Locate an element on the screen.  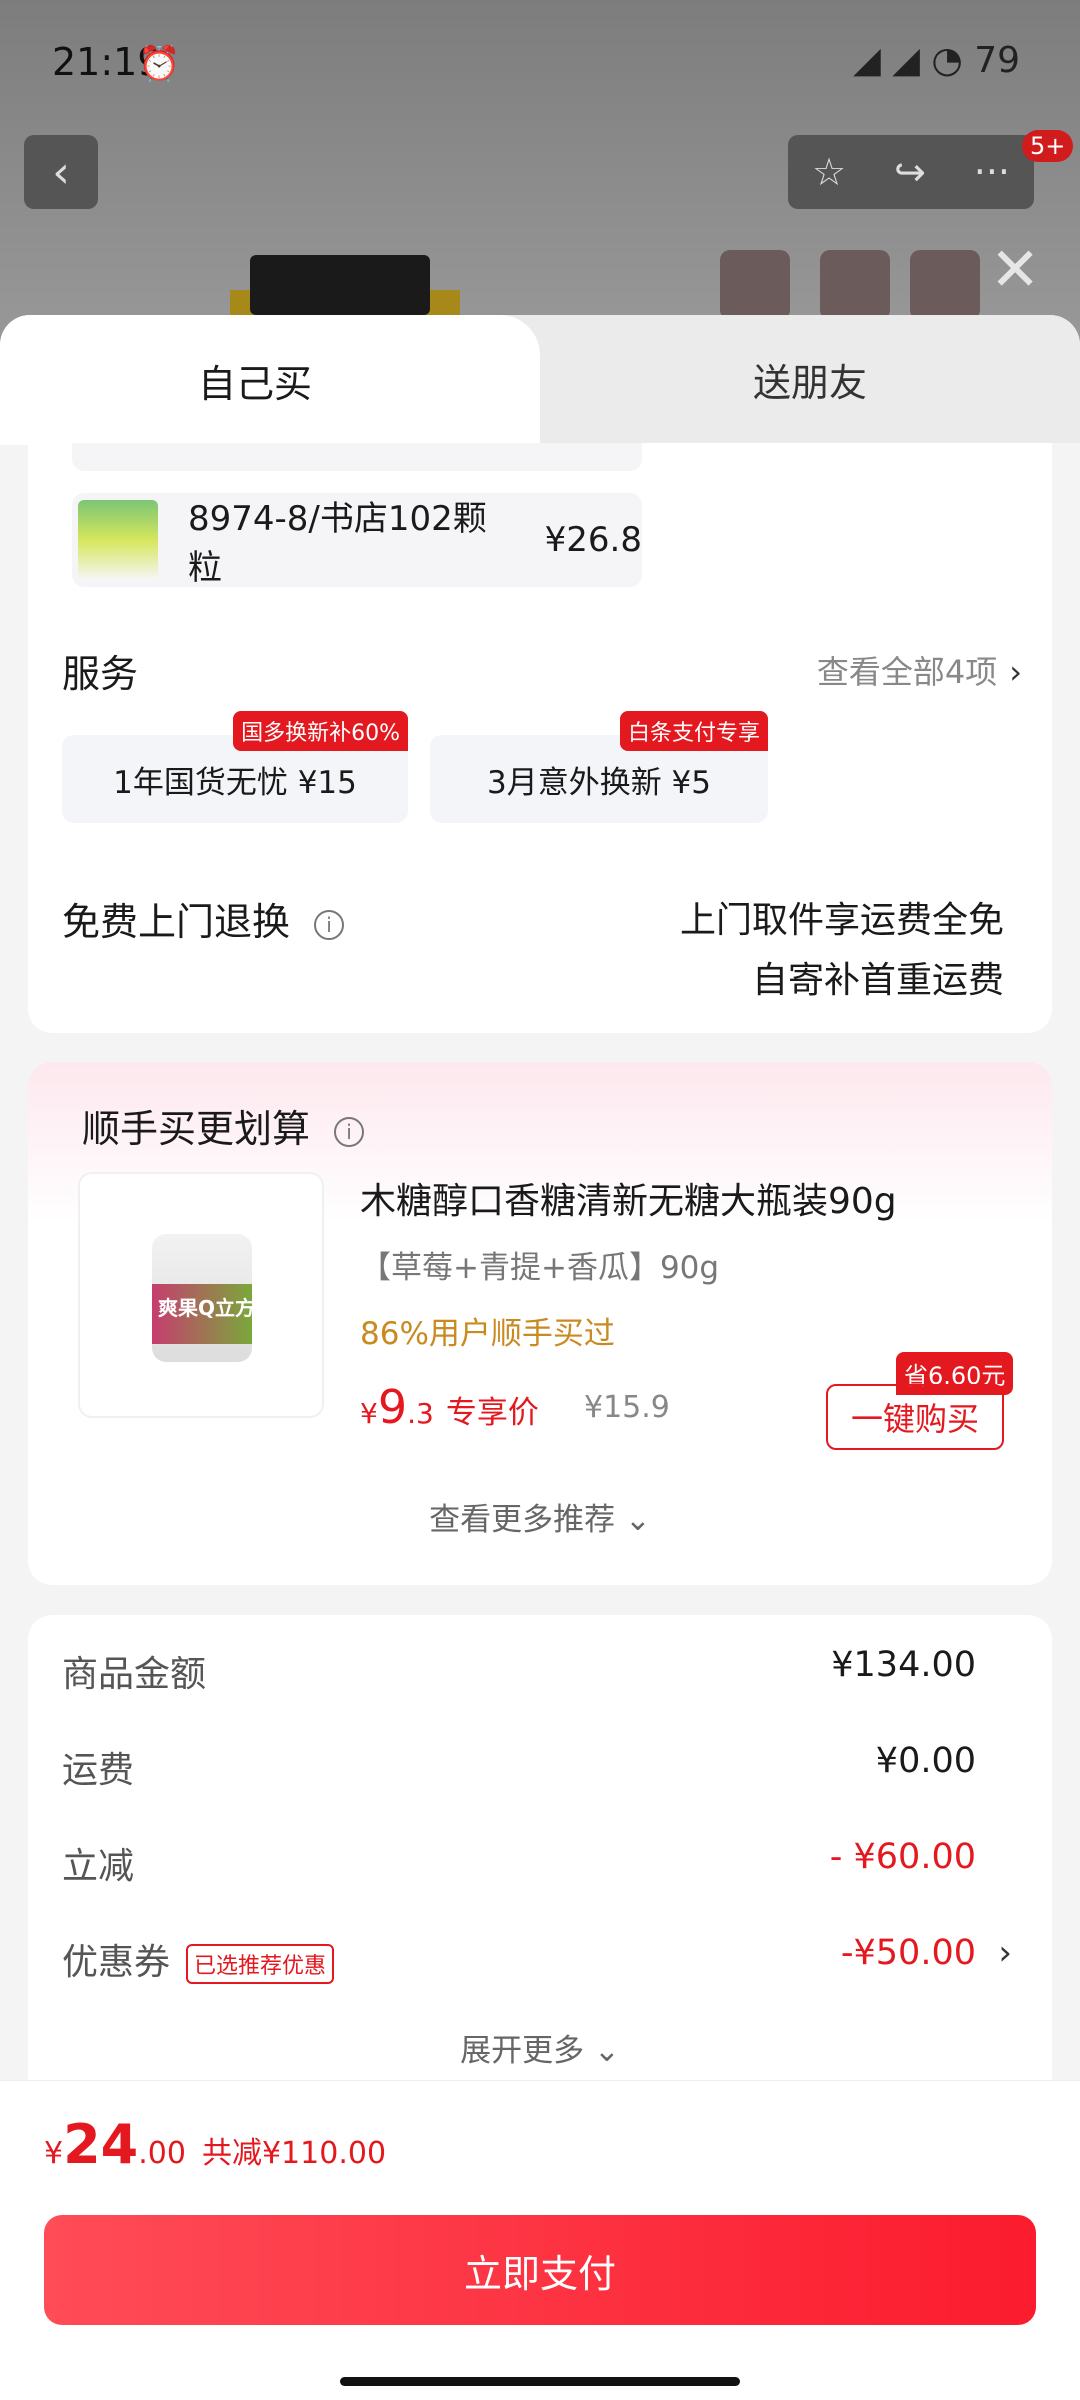
checkout-footer: ¥24.00 共减¥110.00 立即支付 is located at coordinates (540, 2240).